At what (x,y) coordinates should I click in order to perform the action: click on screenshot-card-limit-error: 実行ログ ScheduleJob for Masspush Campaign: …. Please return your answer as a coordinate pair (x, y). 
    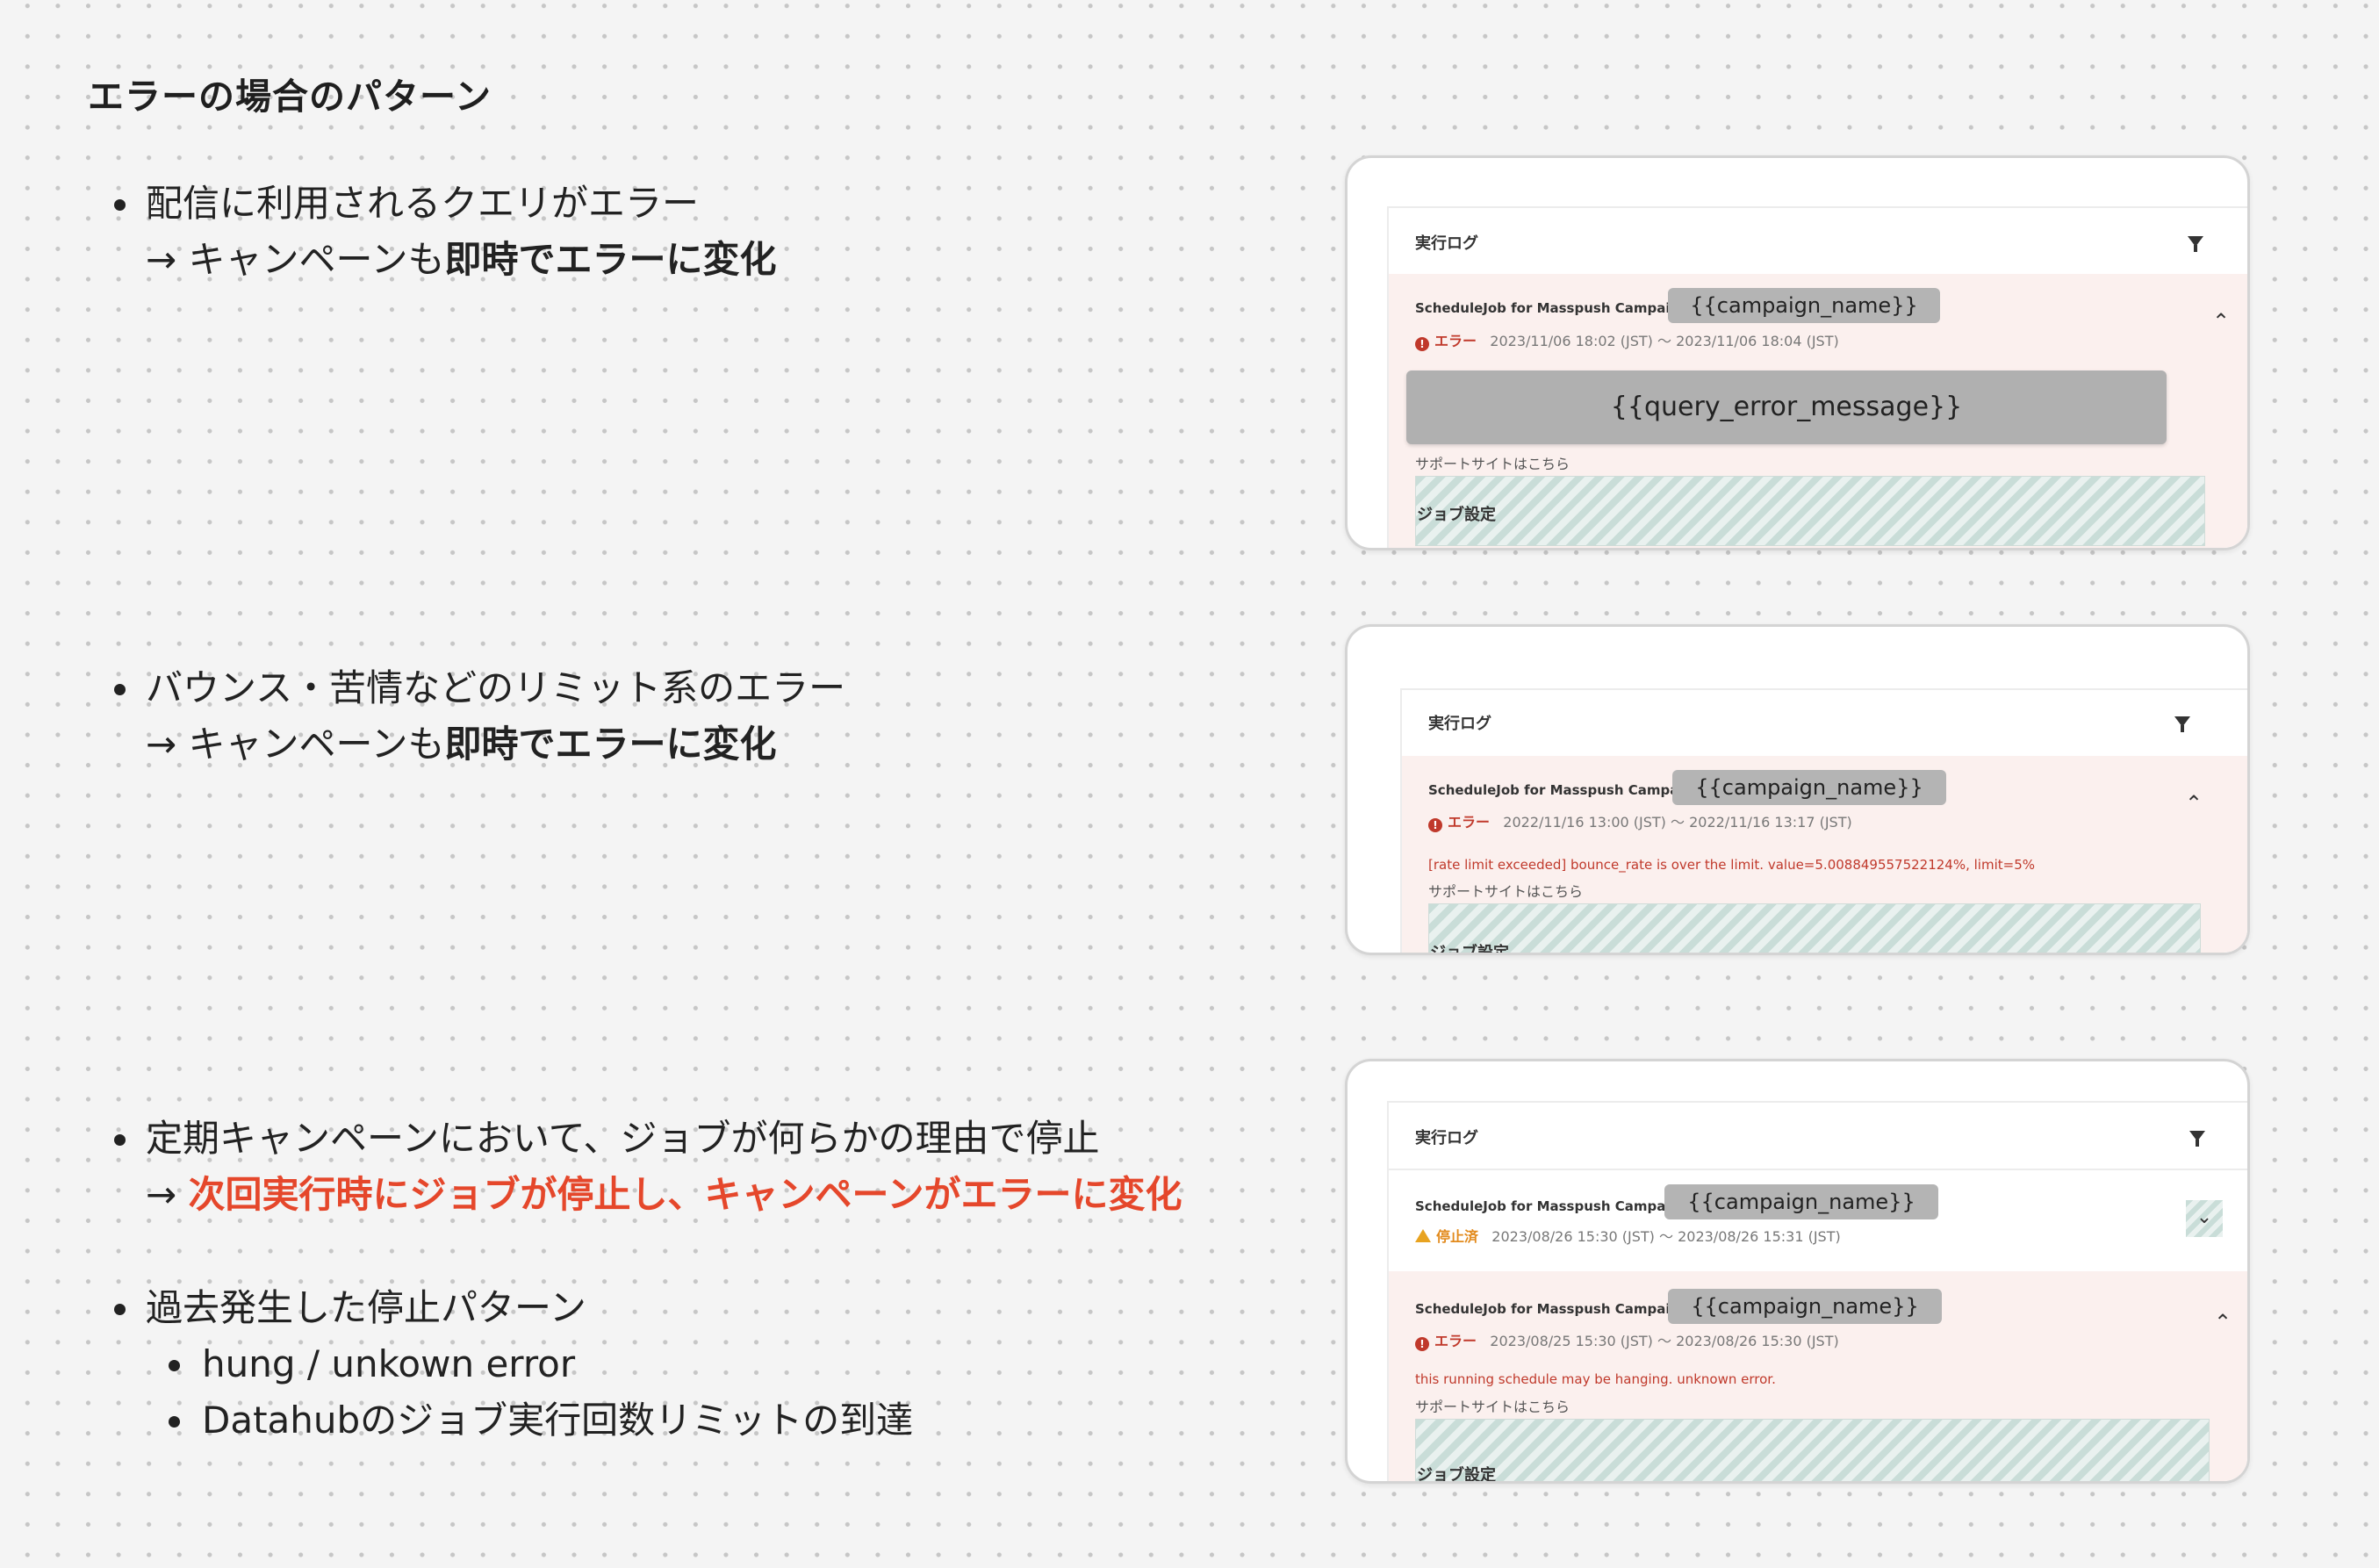
    Looking at the image, I should click on (1797, 789).